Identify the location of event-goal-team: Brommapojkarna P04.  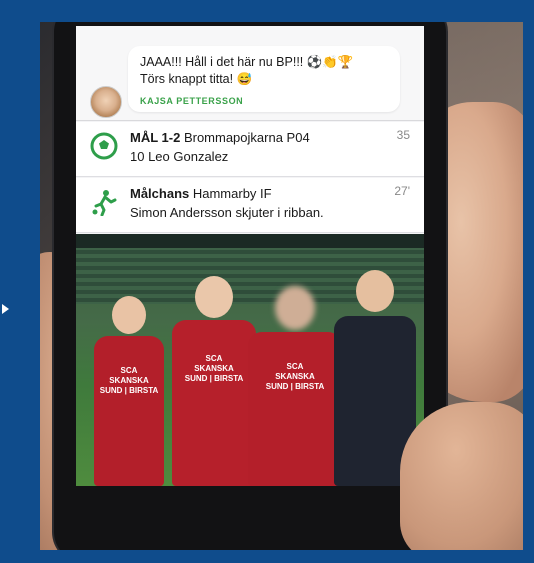
(245, 137).